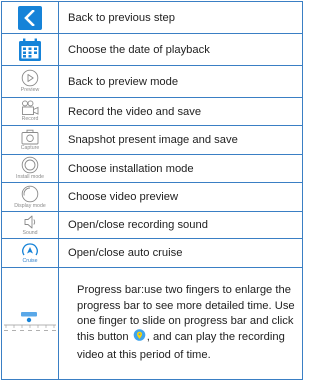  What do you see at coordinates (30, 50) in the screenshot?
I see `calendar-icon` at bounding box center [30, 50].